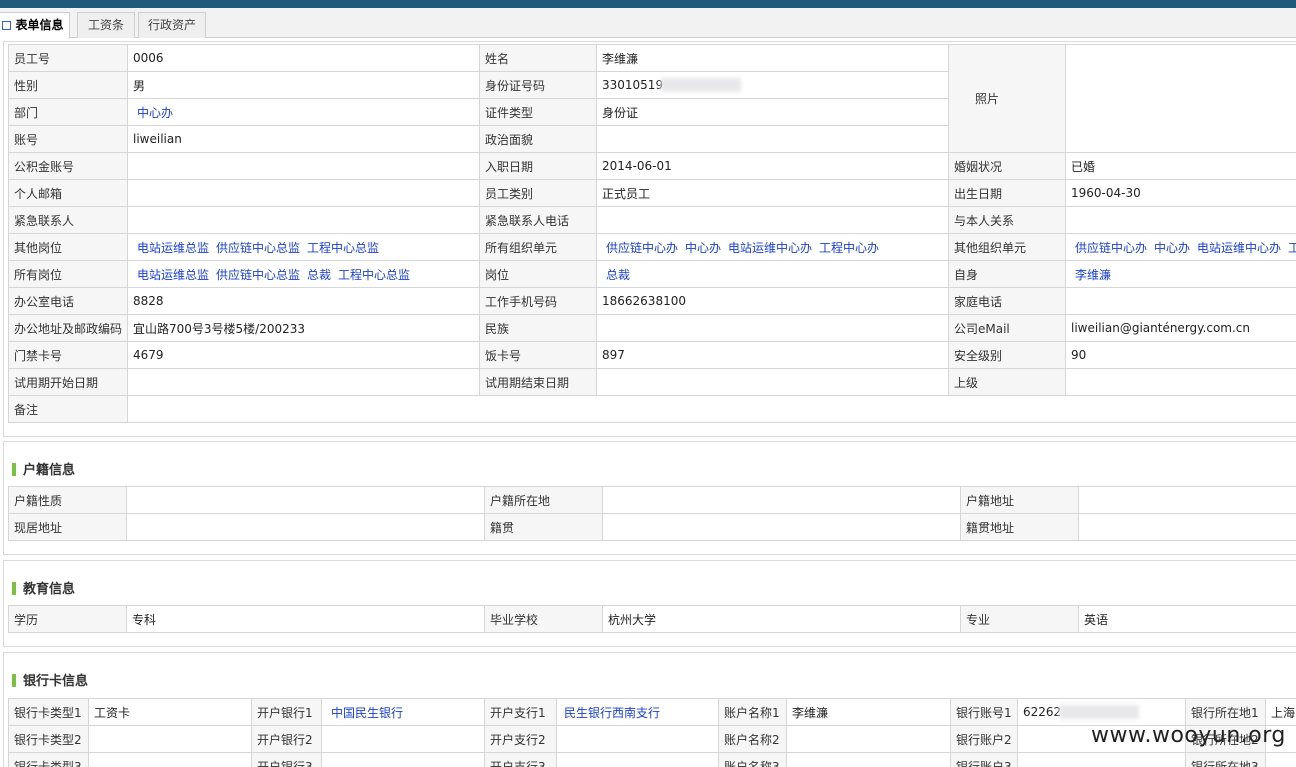 This screenshot has height=767, width=1296. I want to click on value-bank-type, so click(170, 759).